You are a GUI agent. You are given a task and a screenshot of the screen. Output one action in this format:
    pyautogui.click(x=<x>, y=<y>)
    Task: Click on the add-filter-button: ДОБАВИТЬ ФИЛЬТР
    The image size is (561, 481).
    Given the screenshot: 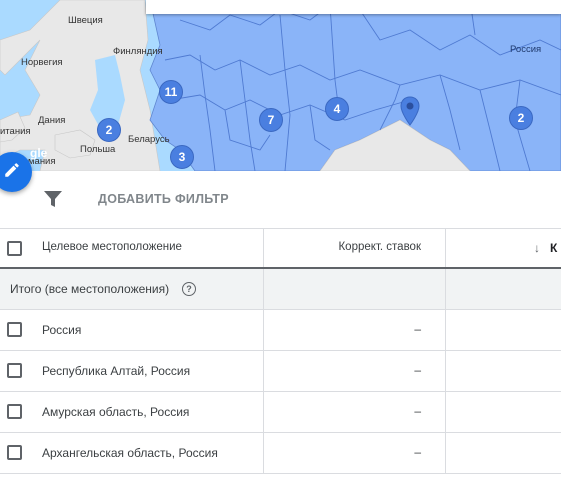 What is the action you would take?
    pyautogui.click(x=163, y=199)
    